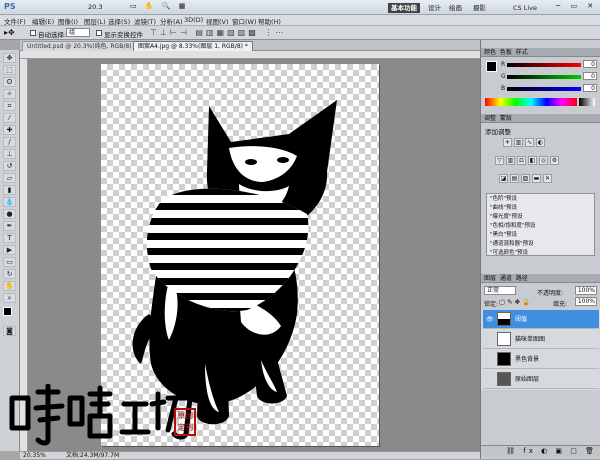  Describe the element at coordinates (9, 94) in the screenshot. I see `magic-wand-icon: ✧` at that location.